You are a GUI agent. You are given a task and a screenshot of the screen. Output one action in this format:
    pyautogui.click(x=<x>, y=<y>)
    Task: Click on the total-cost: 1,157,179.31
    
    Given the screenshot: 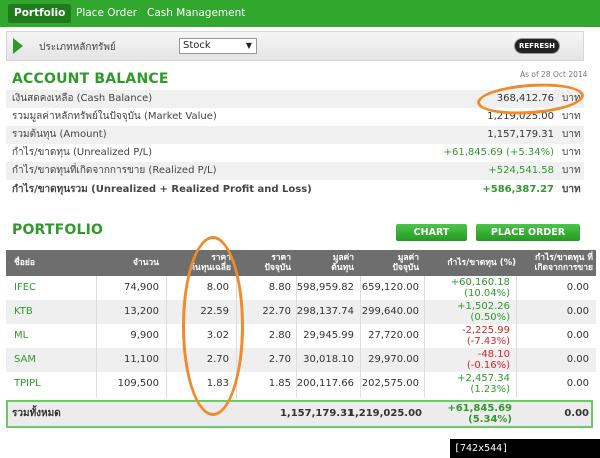 What is the action you would take?
    pyautogui.click(x=316, y=413)
    